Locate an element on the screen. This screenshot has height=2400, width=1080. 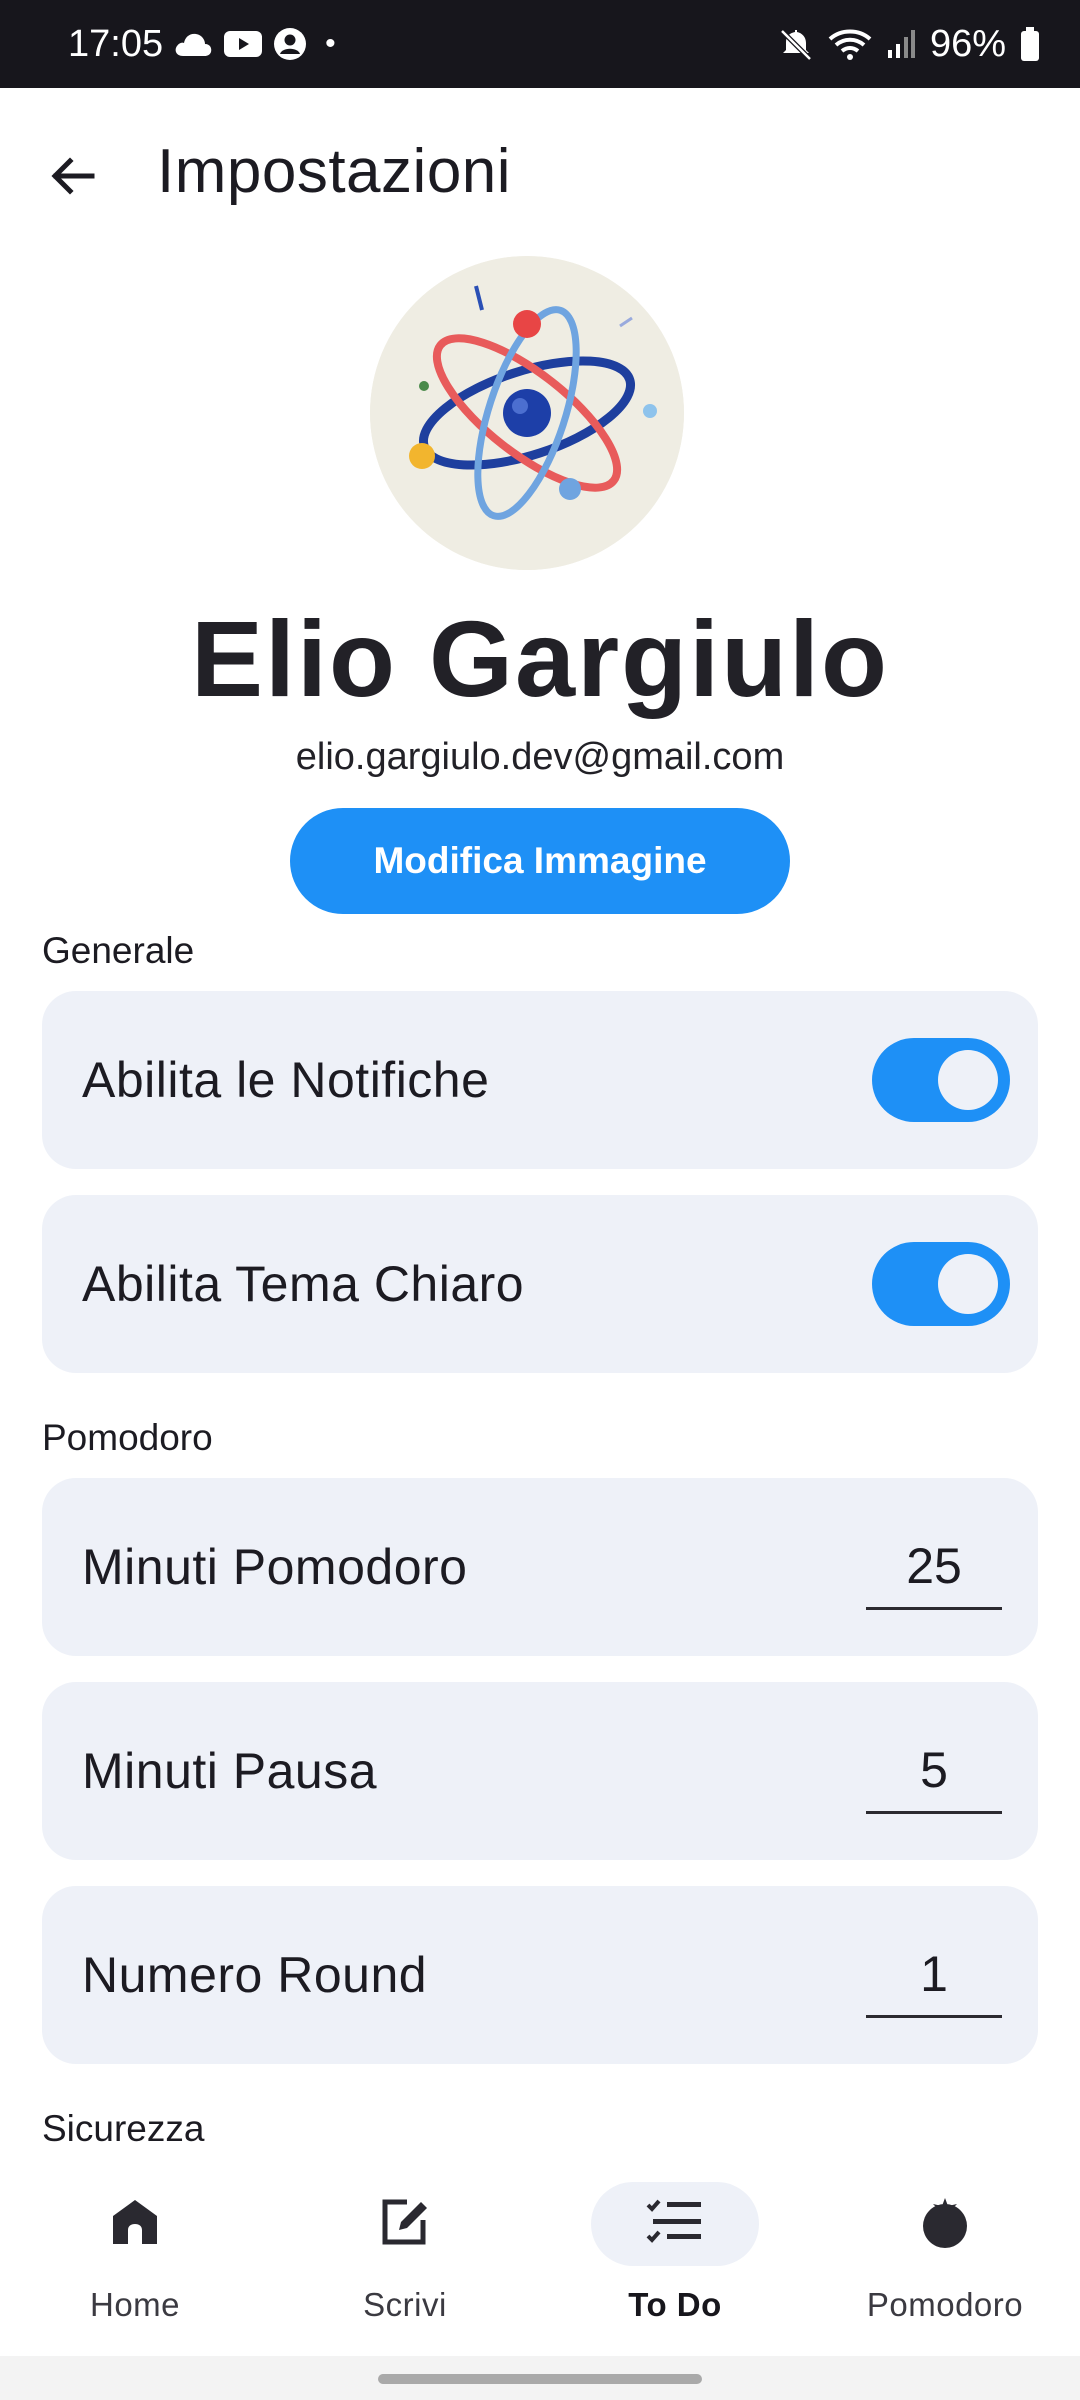
edit-image-button: Modifica Immagine is located at coordinates (540, 861).